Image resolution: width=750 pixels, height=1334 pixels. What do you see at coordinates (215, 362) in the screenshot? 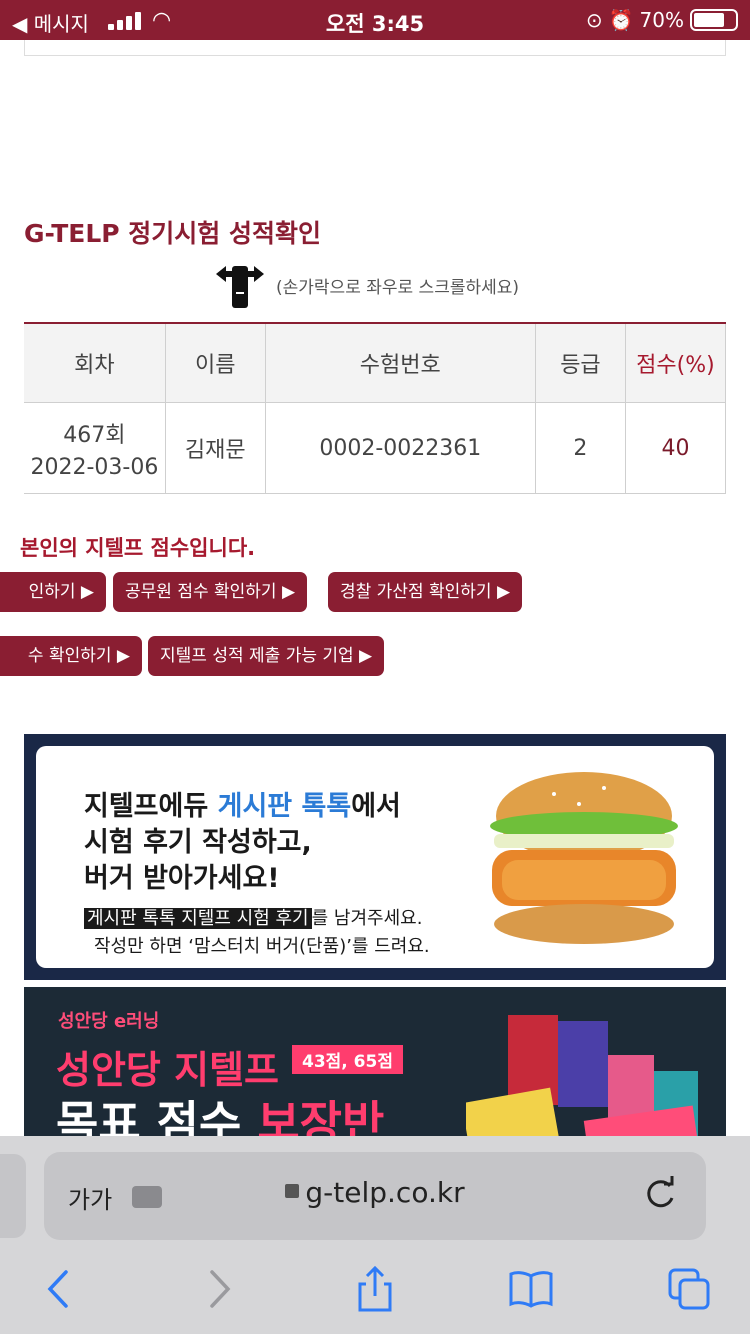
I see `col-name-header: 이름` at bounding box center [215, 362].